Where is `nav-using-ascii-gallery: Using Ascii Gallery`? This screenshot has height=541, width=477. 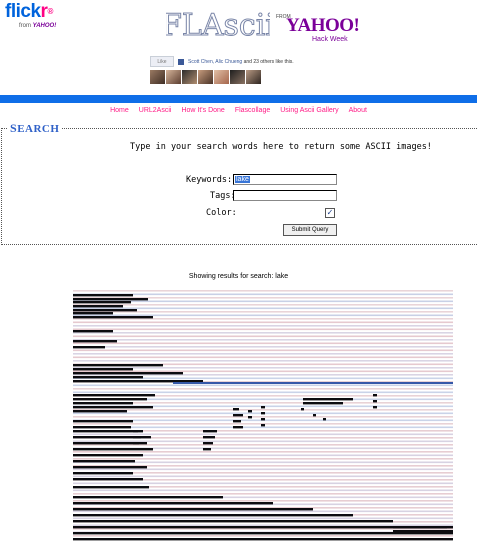 nav-using-ascii-gallery: Using Ascii Gallery is located at coordinates (309, 110).